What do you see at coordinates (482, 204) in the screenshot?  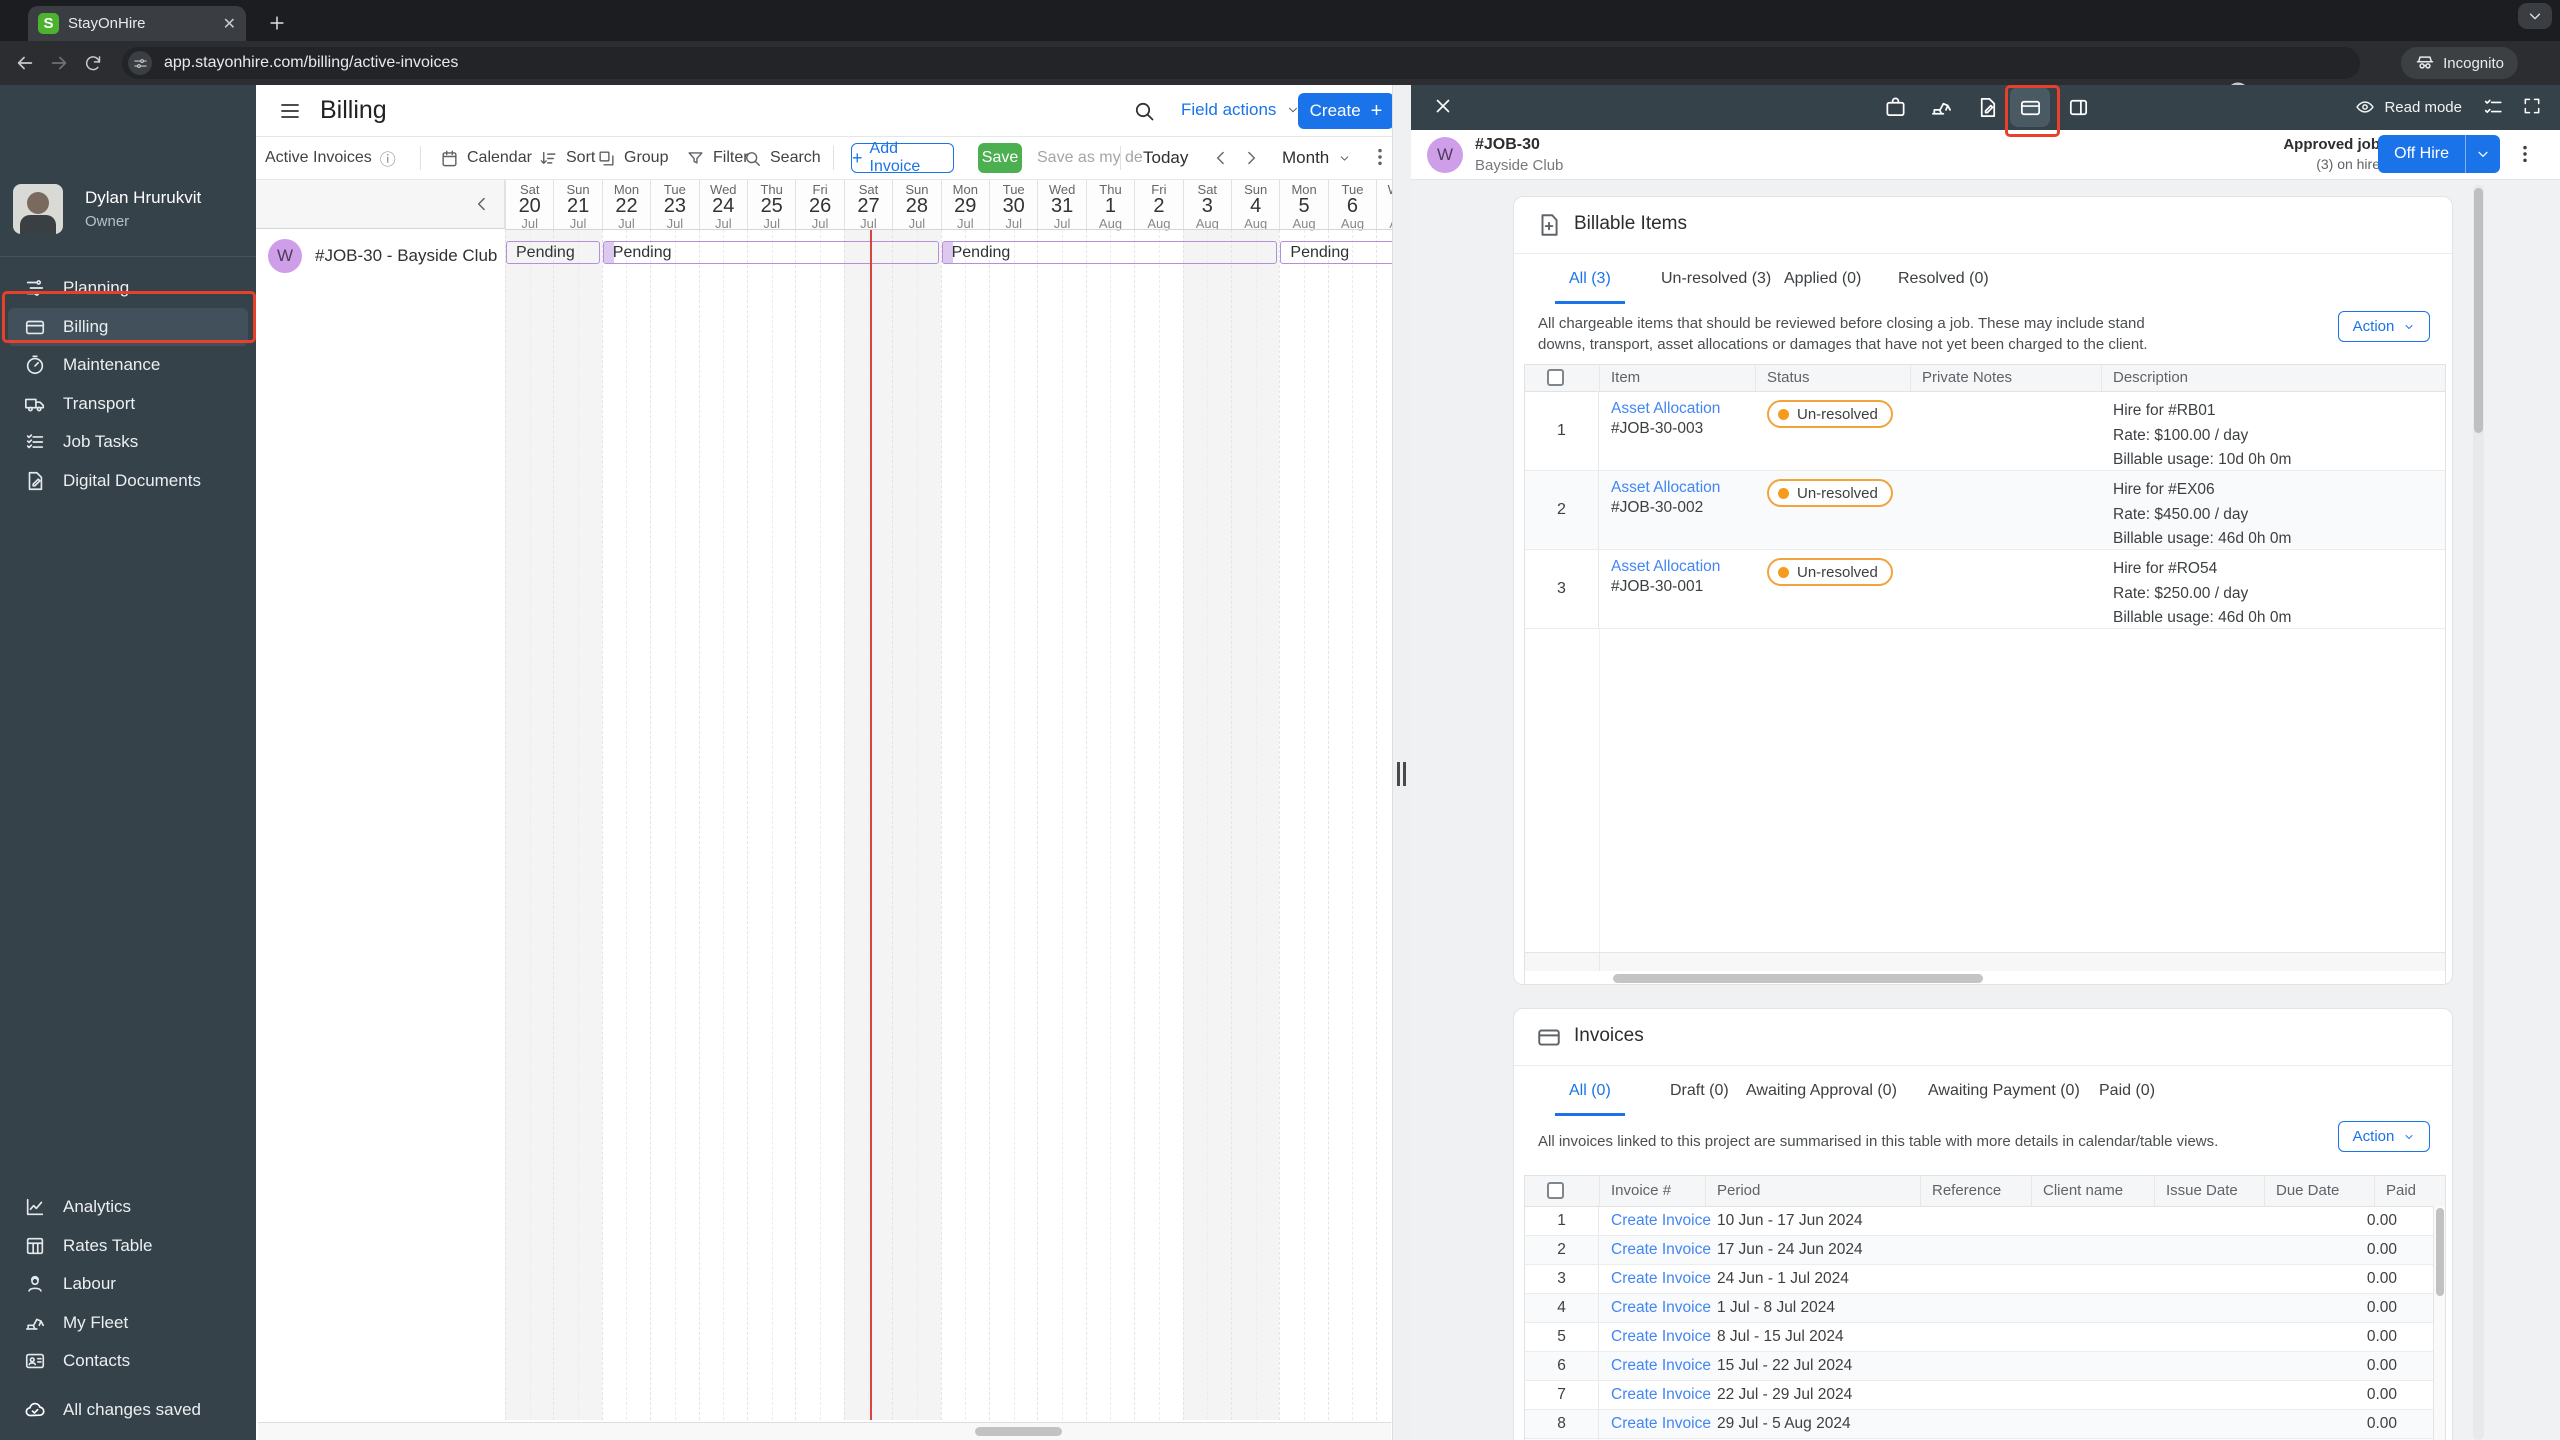 I see `collapse-list-chevron` at bounding box center [482, 204].